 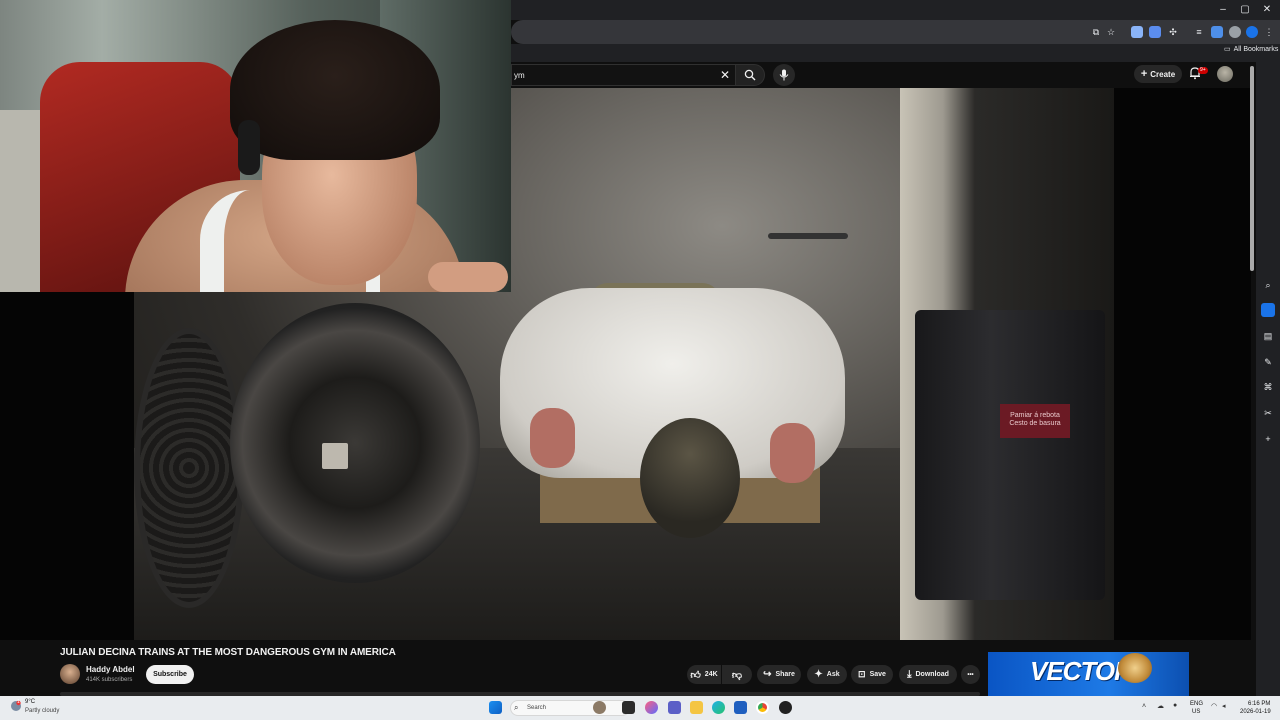 I want to click on more-actions-button: •••, so click(x=970, y=674).